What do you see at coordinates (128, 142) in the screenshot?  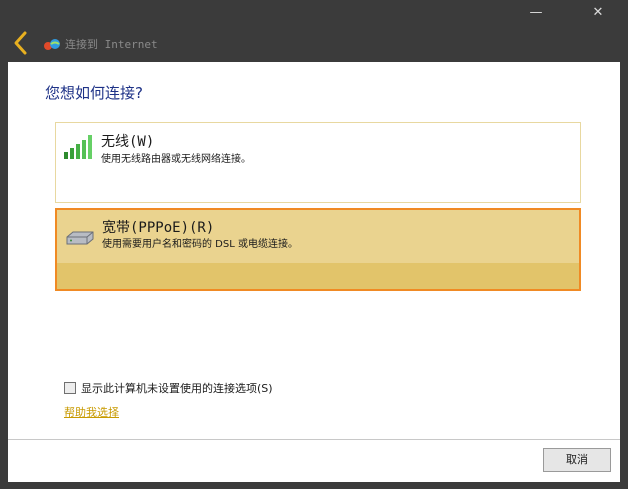 I see `option-wireless-title: 无线(W)` at bounding box center [128, 142].